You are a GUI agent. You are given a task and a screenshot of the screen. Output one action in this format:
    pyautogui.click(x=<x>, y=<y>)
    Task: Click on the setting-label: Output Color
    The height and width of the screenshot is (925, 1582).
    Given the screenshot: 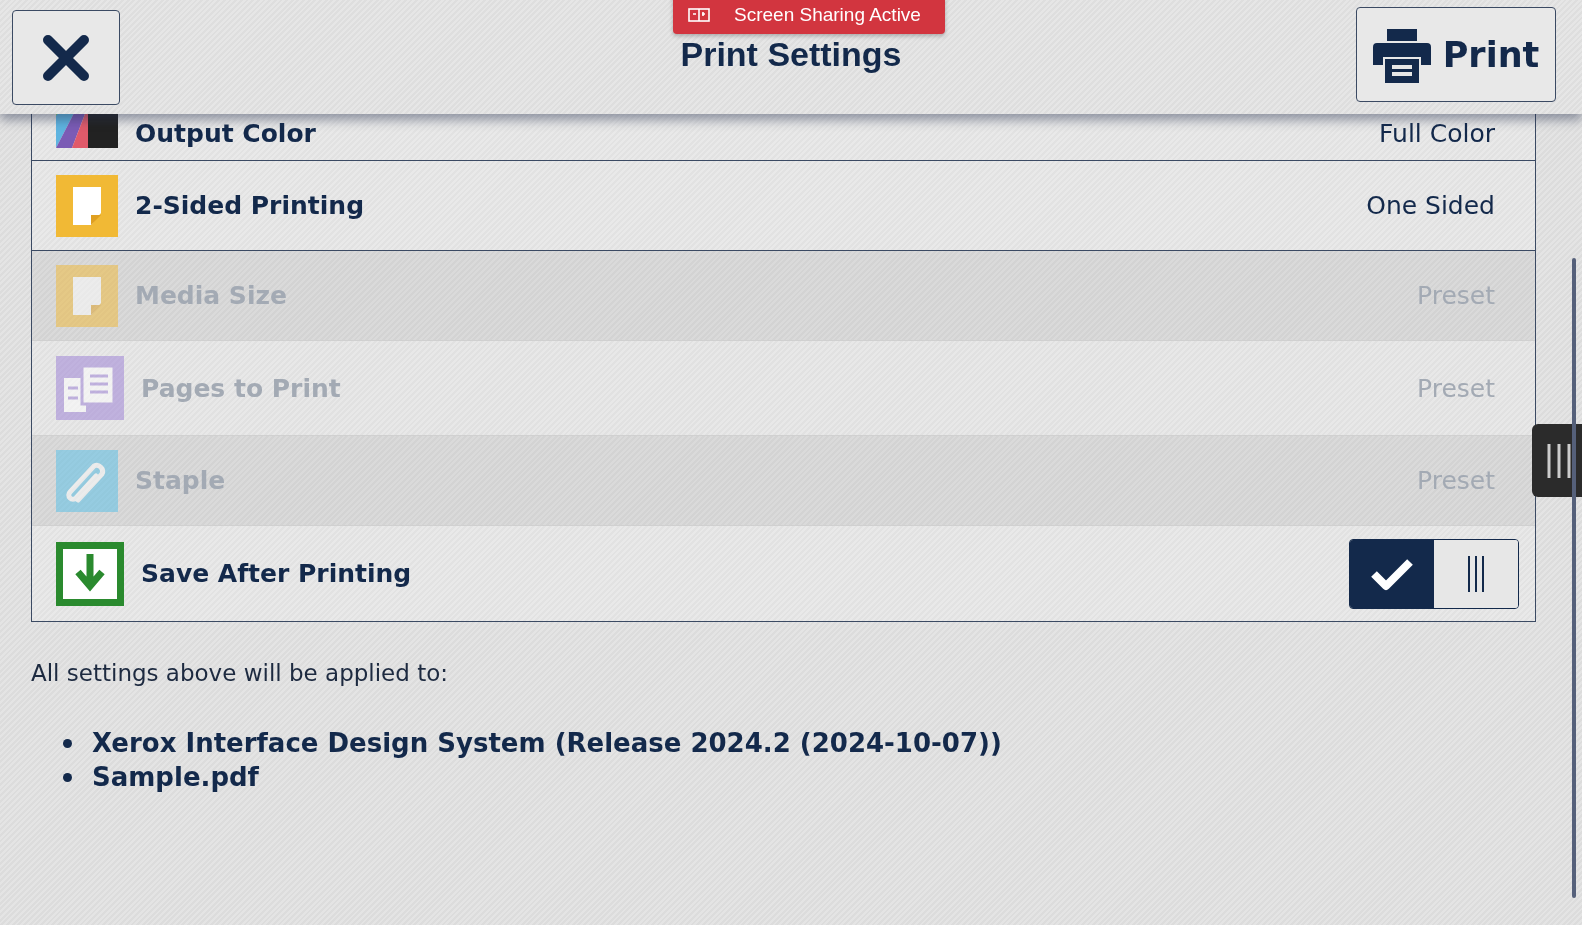 What is the action you would take?
    pyautogui.click(x=226, y=133)
    